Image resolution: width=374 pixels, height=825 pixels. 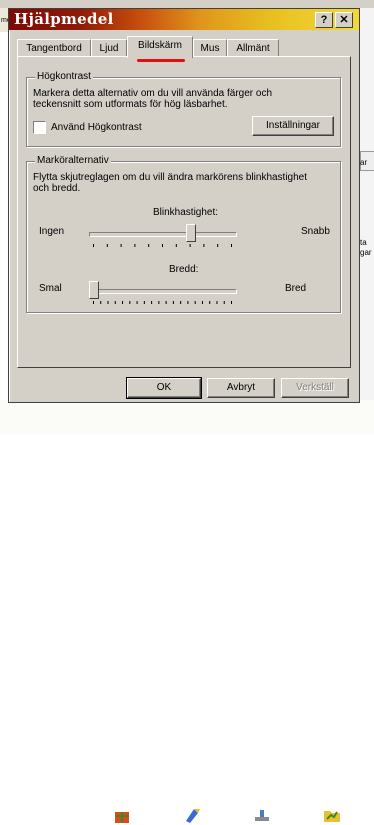 I want to click on blink-max-label: Snabb, so click(x=315, y=231).